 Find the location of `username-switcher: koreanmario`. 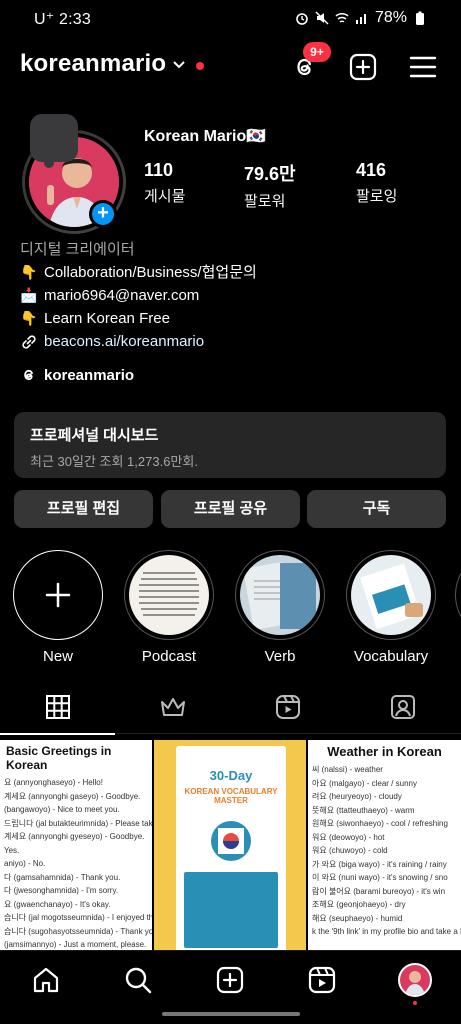

username-switcher: koreanmario is located at coordinates (93, 64).